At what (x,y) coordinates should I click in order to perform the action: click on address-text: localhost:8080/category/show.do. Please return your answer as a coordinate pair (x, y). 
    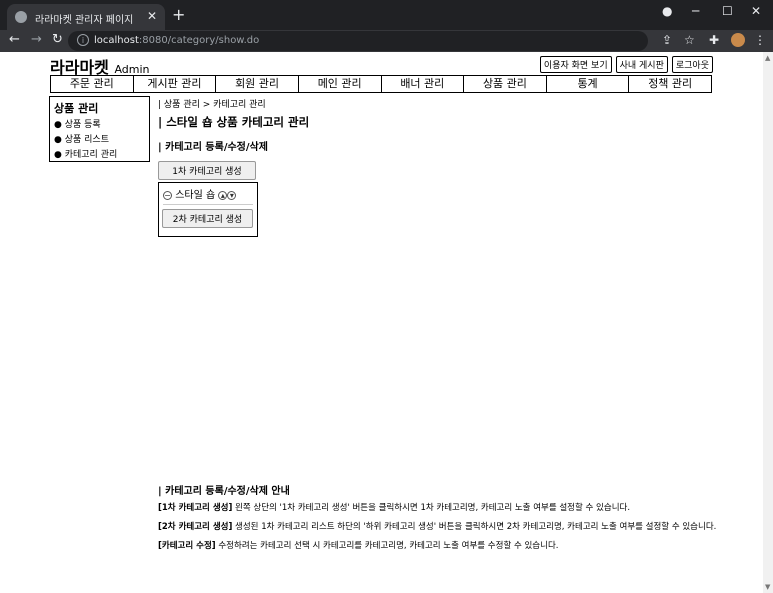
    Looking at the image, I should click on (176, 40).